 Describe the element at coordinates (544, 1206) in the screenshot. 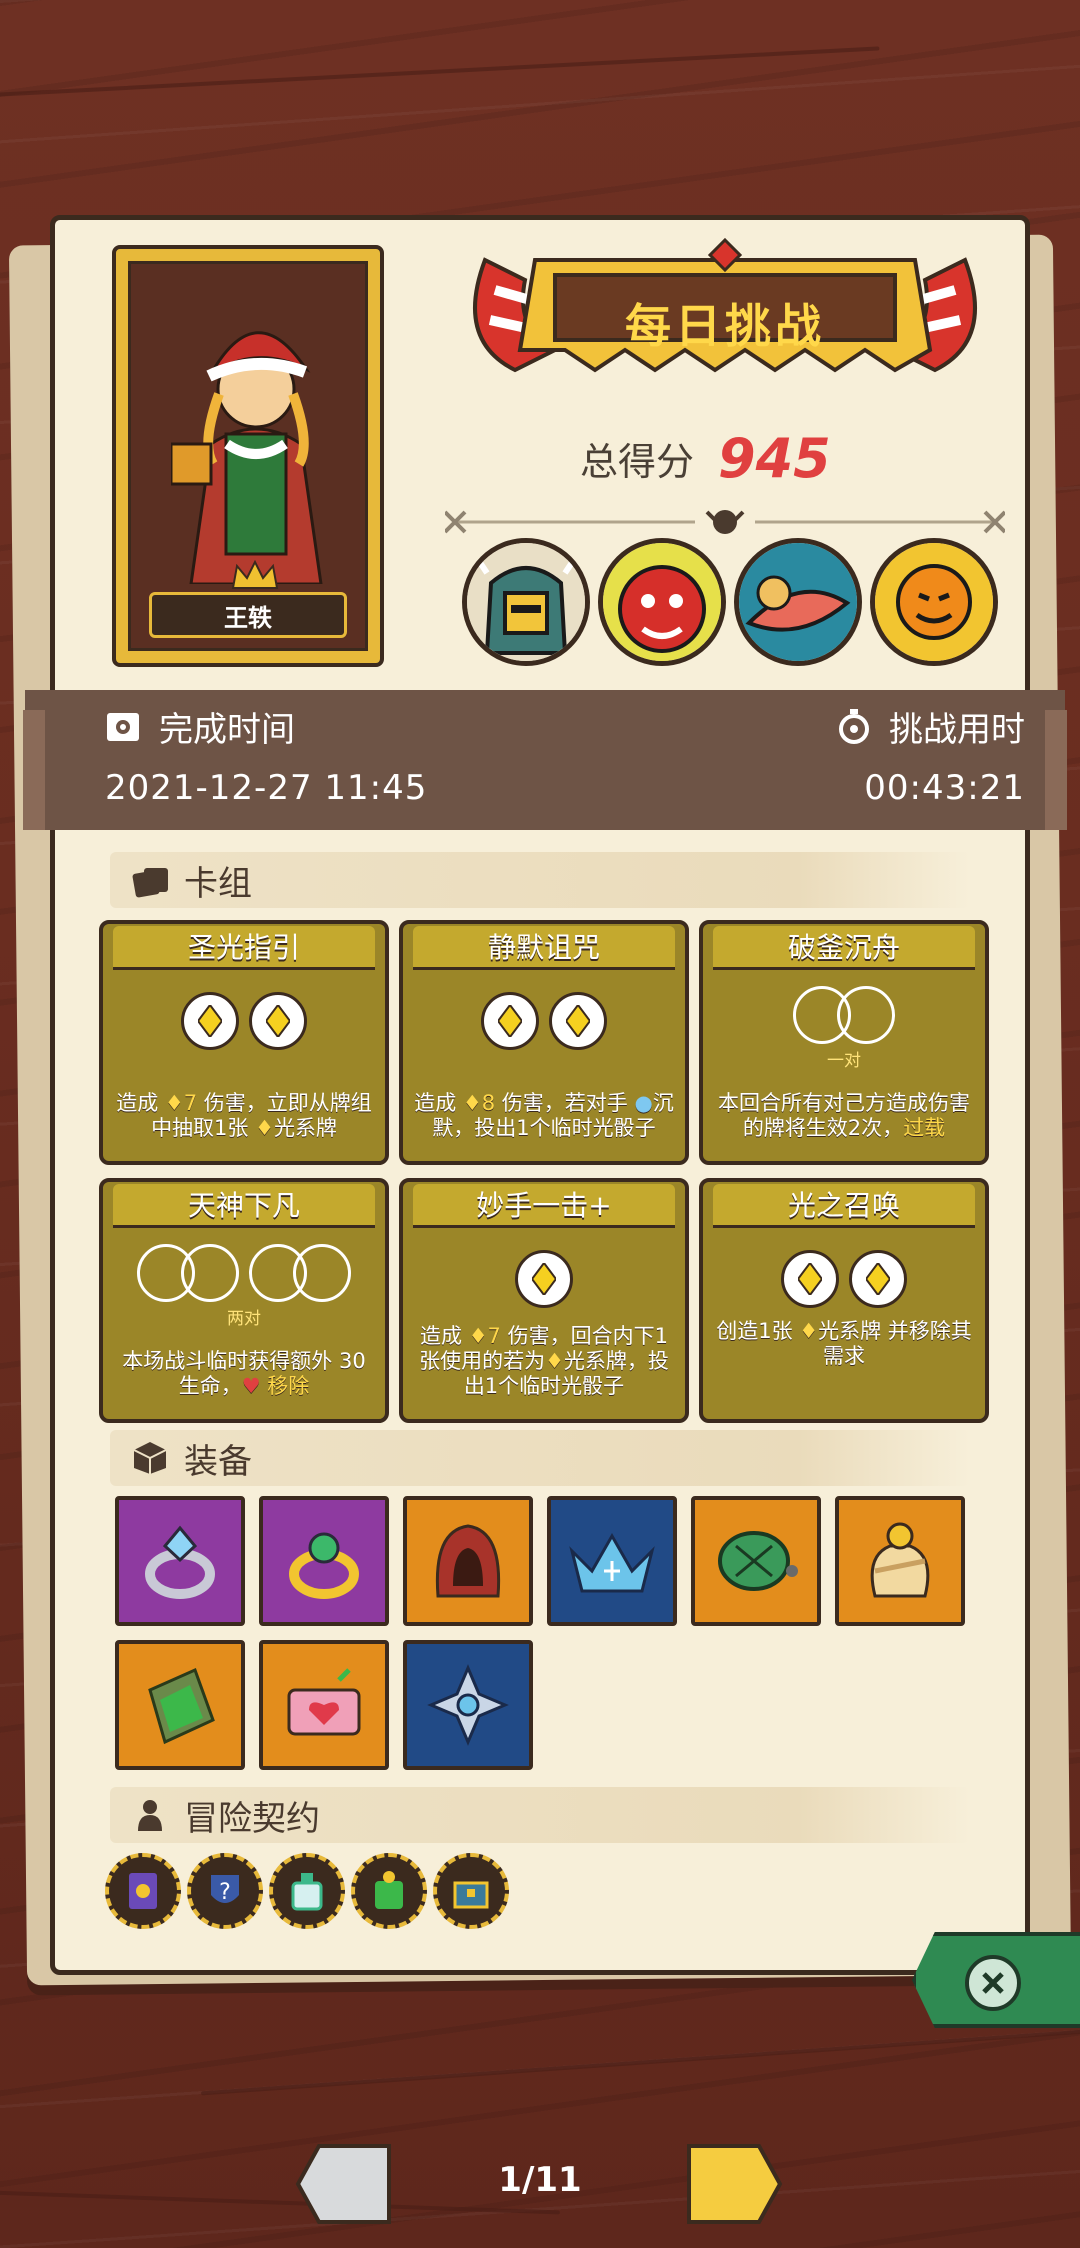

I see `card-name: 妙手一击+` at that location.